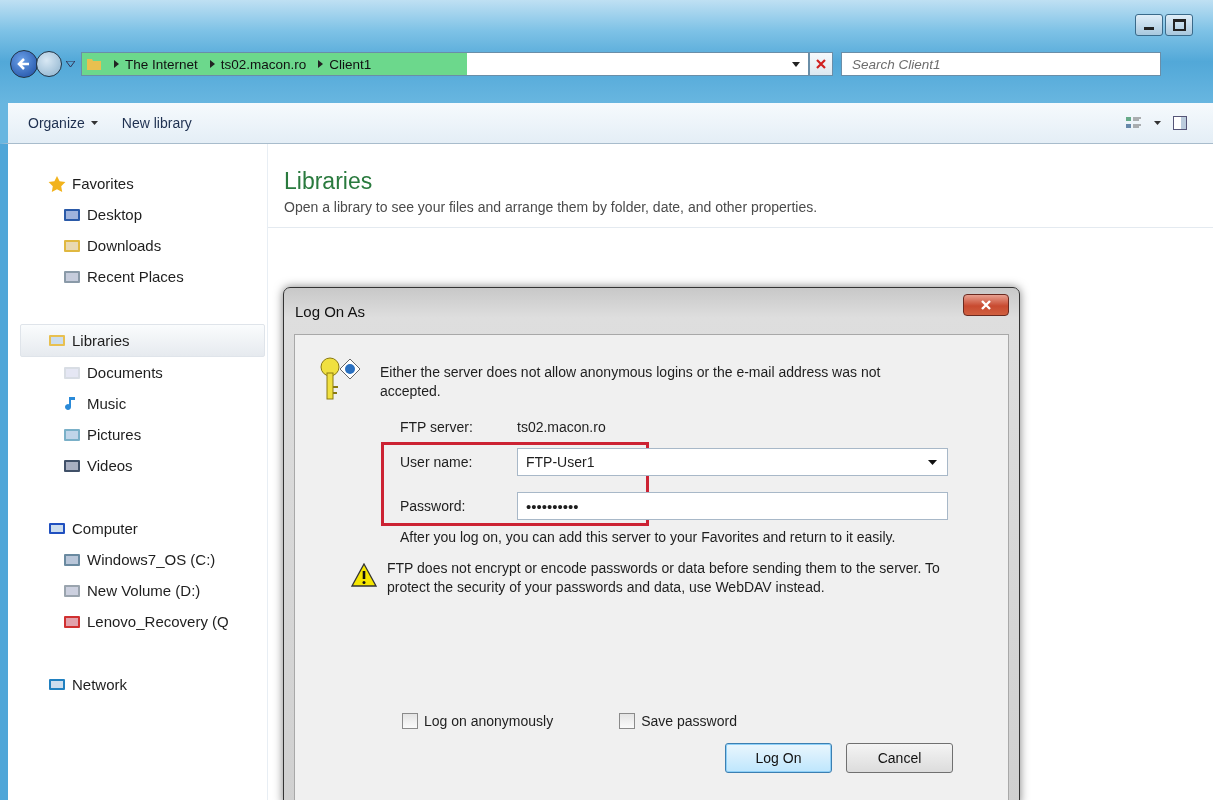 The image size is (1213, 800). Describe the element at coordinates (433, 506) in the screenshot. I see `field-label: Password:` at that location.